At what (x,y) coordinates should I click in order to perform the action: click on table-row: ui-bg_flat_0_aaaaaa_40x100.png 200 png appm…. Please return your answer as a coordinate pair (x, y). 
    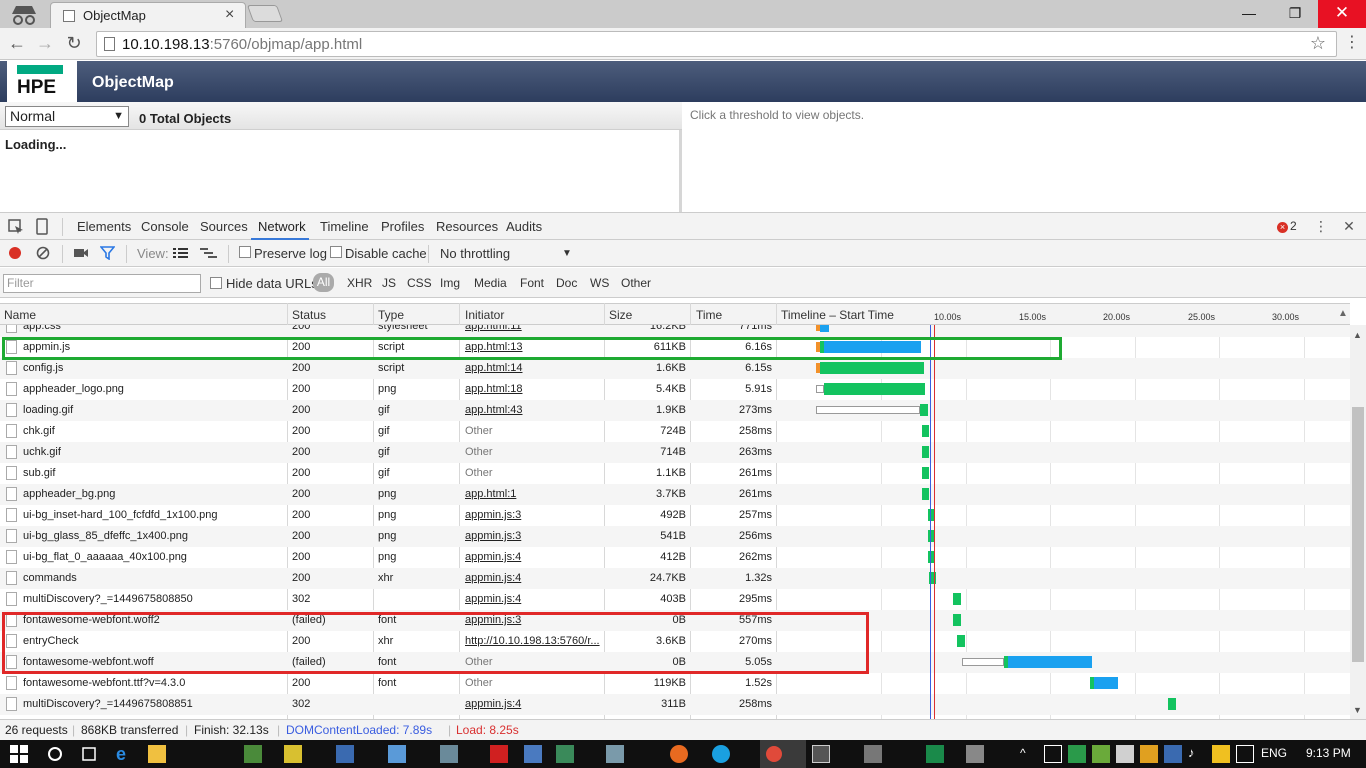
    Looking at the image, I should click on (675, 557).